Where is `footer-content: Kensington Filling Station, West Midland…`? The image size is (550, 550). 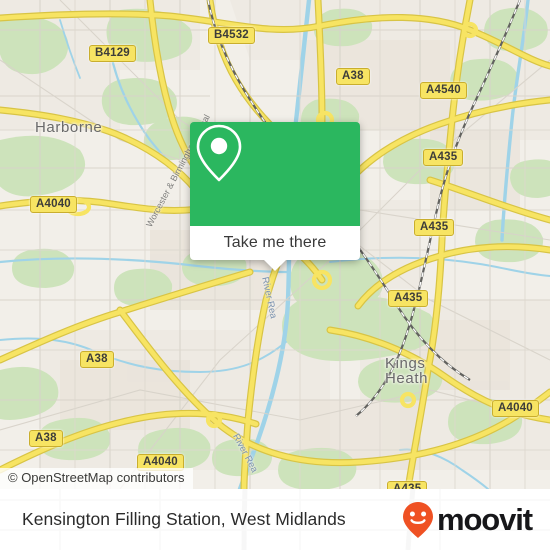
footer-content: Kensington Filling Station, West Midland… is located at coordinates (275, 519).